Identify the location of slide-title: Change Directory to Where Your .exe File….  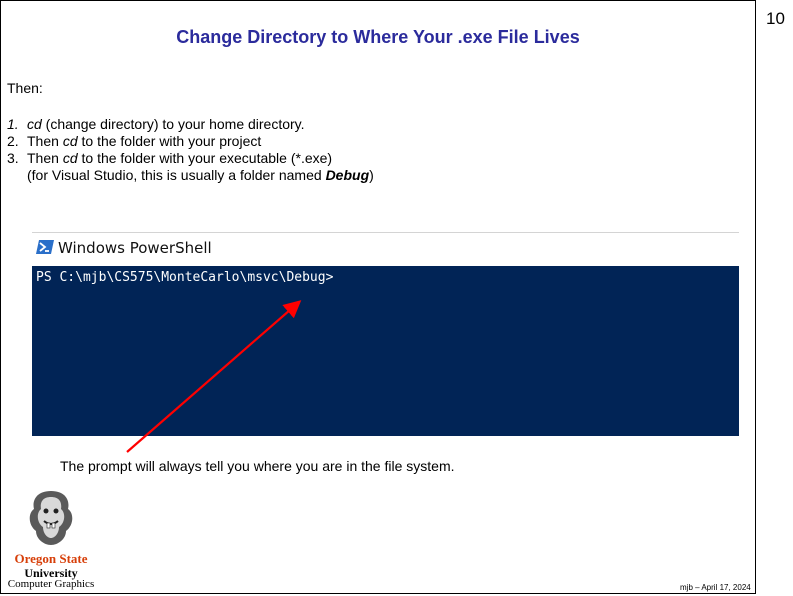
(378, 37).